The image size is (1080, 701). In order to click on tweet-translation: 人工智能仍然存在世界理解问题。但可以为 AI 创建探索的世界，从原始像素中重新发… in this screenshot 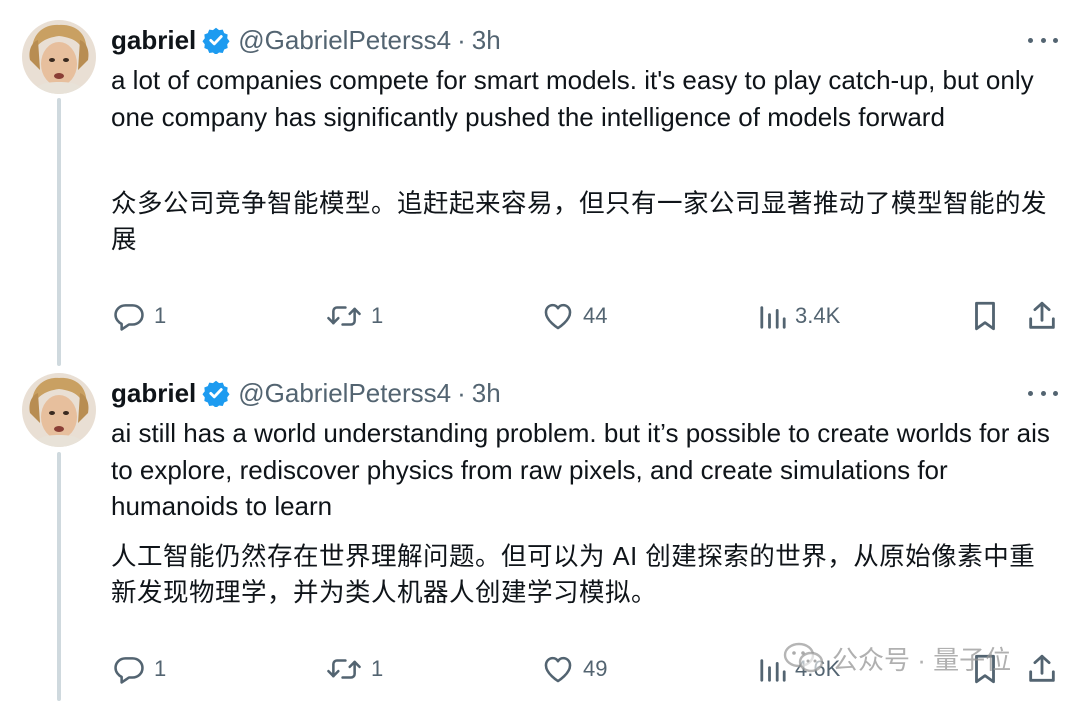, I will do `click(573, 575)`.